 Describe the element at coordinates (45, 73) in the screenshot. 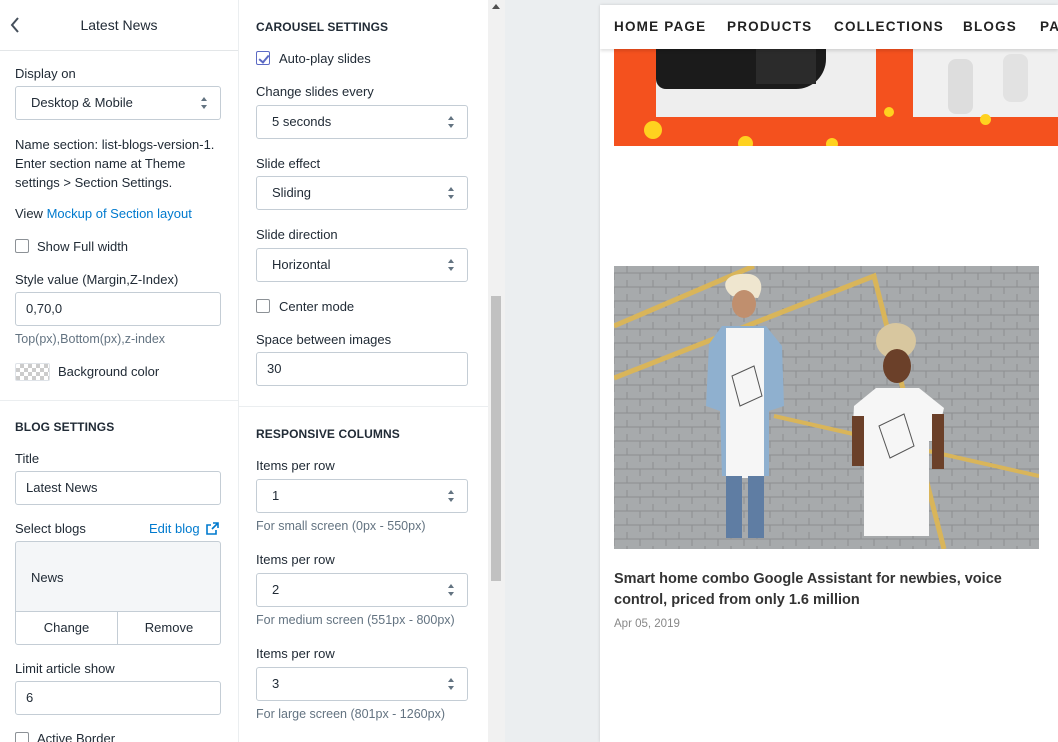

I see `display-on-label: Display on` at that location.